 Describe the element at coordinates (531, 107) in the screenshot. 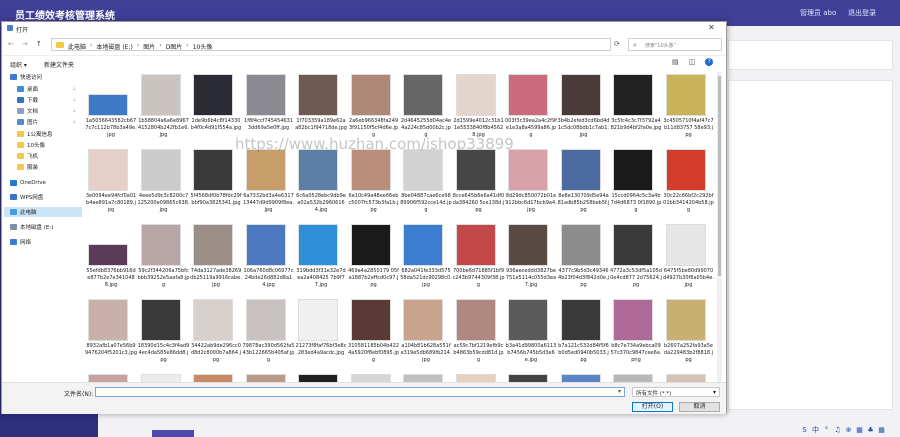

I see `file-item: 003f3c39ea2a4c2f9fe1e3a8a4599a86.jpg` at that location.